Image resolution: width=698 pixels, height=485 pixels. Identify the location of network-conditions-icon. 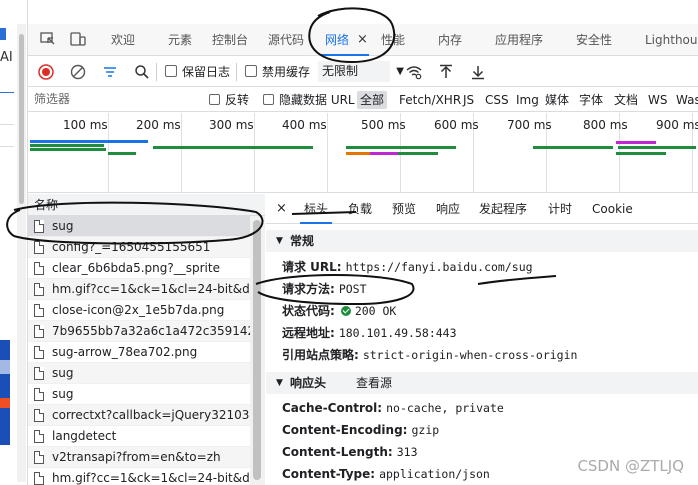
(414, 72).